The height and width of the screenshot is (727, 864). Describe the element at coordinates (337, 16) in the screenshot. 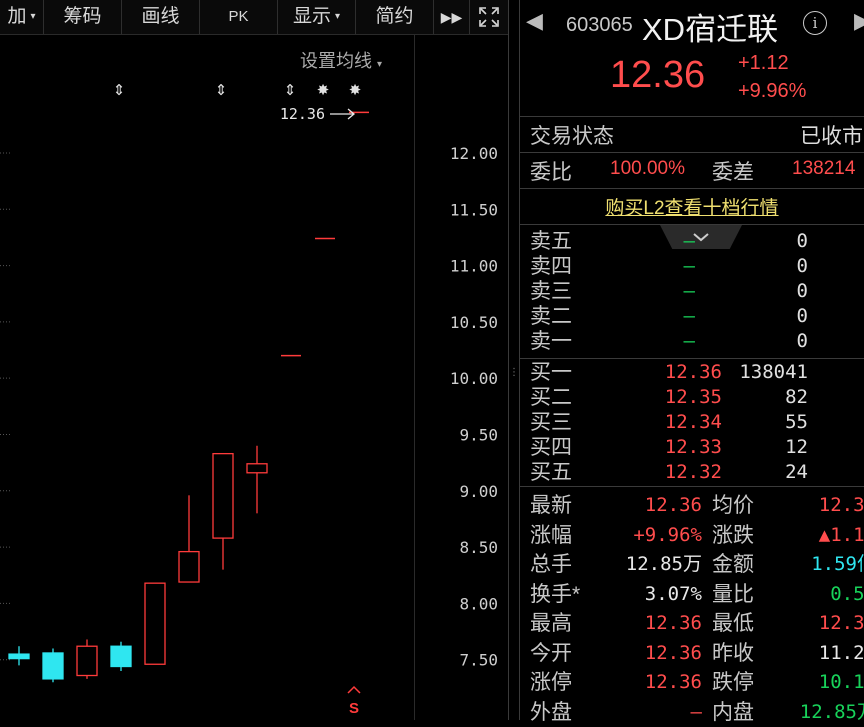

I see `chevron-down-icon: ▾` at that location.